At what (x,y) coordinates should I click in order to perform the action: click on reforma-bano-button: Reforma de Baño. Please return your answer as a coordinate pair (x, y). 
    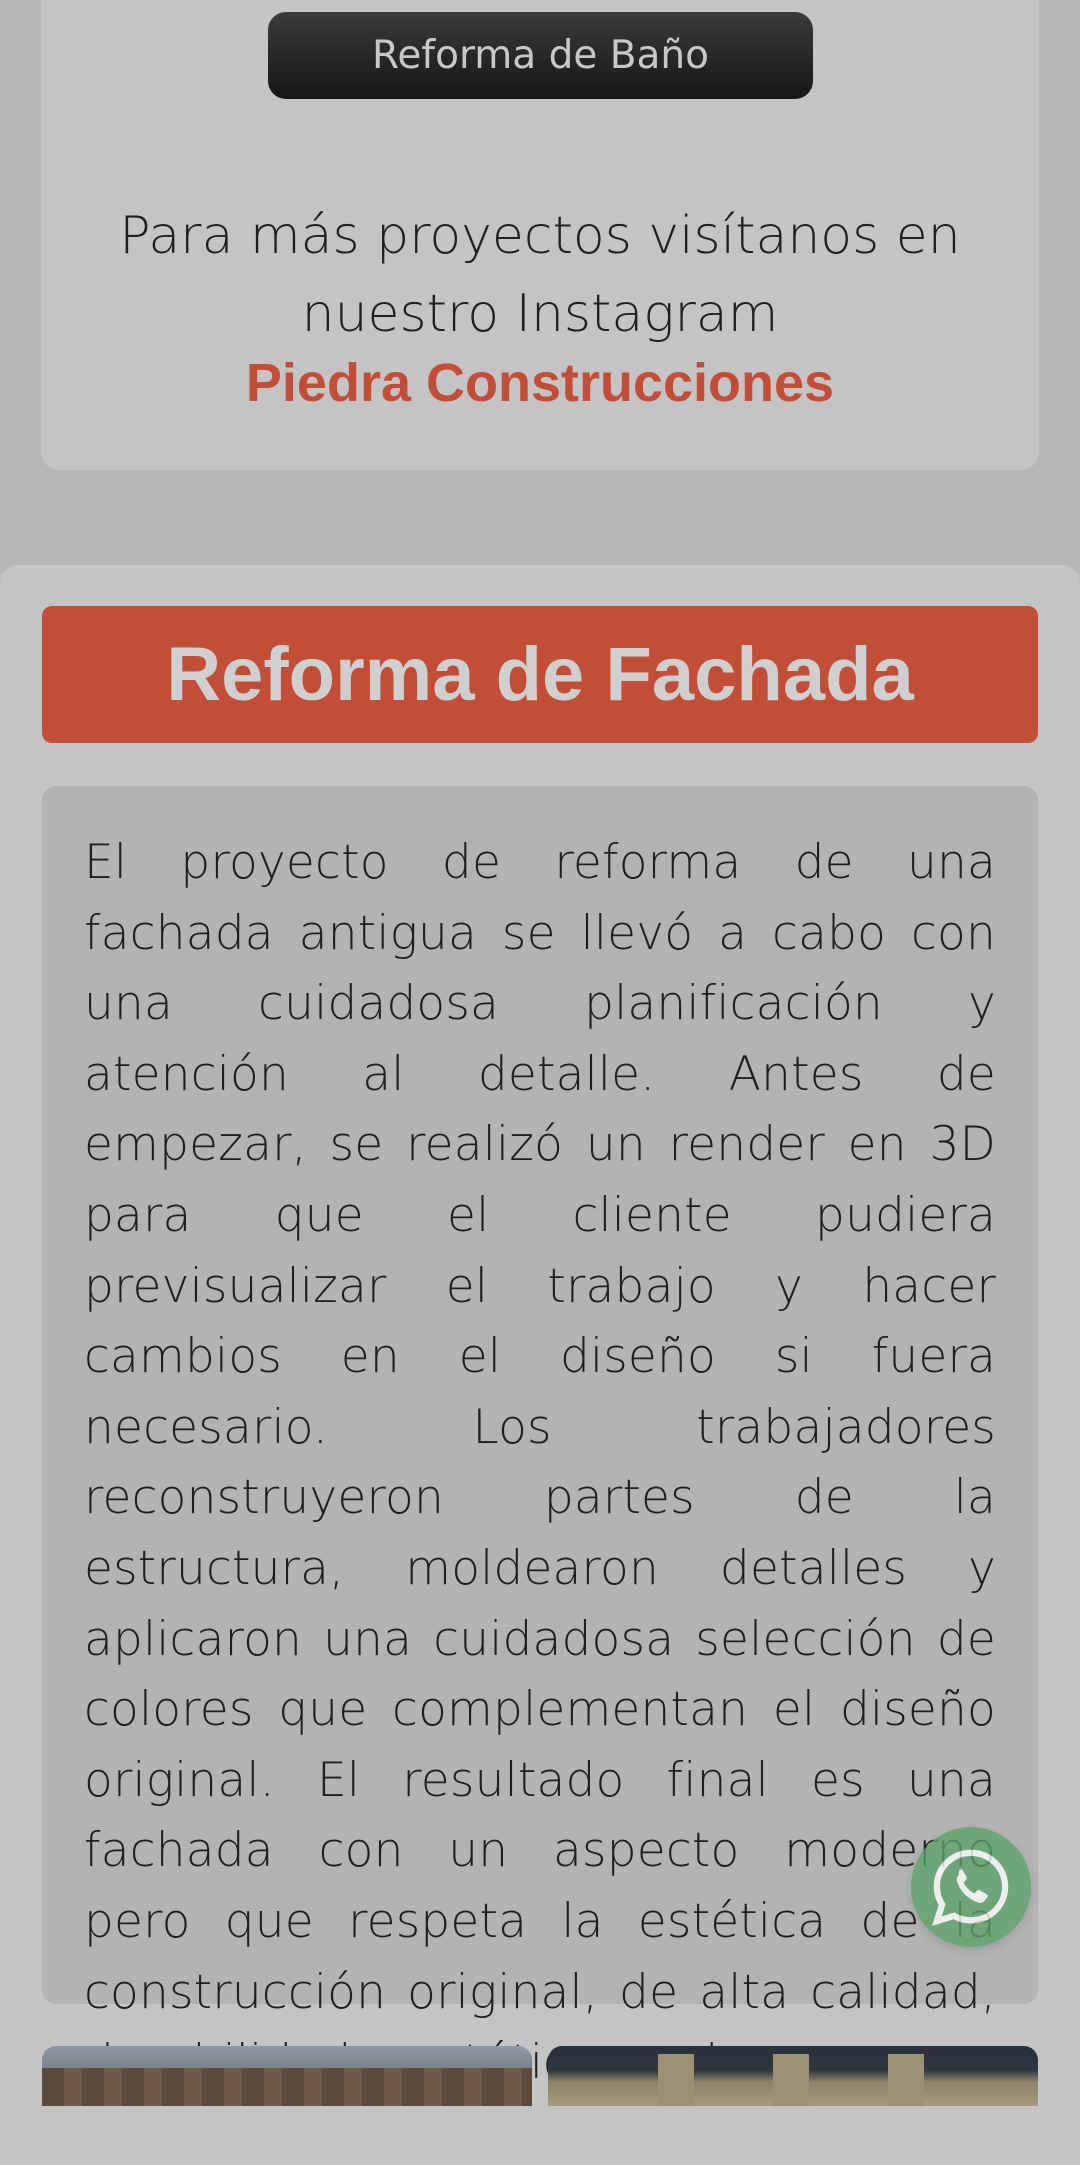
    Looking at the image, I should click on (540, 55).